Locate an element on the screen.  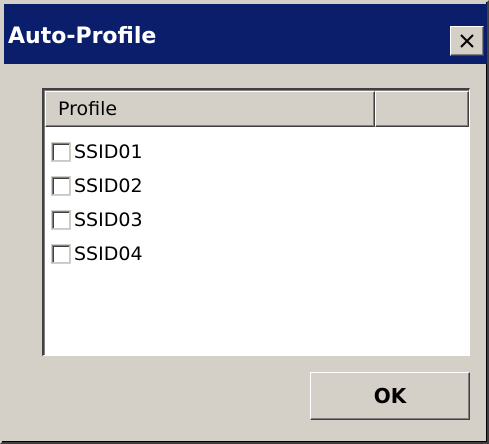
window-title: Auto-Profile is located at coordinates (82, 36).